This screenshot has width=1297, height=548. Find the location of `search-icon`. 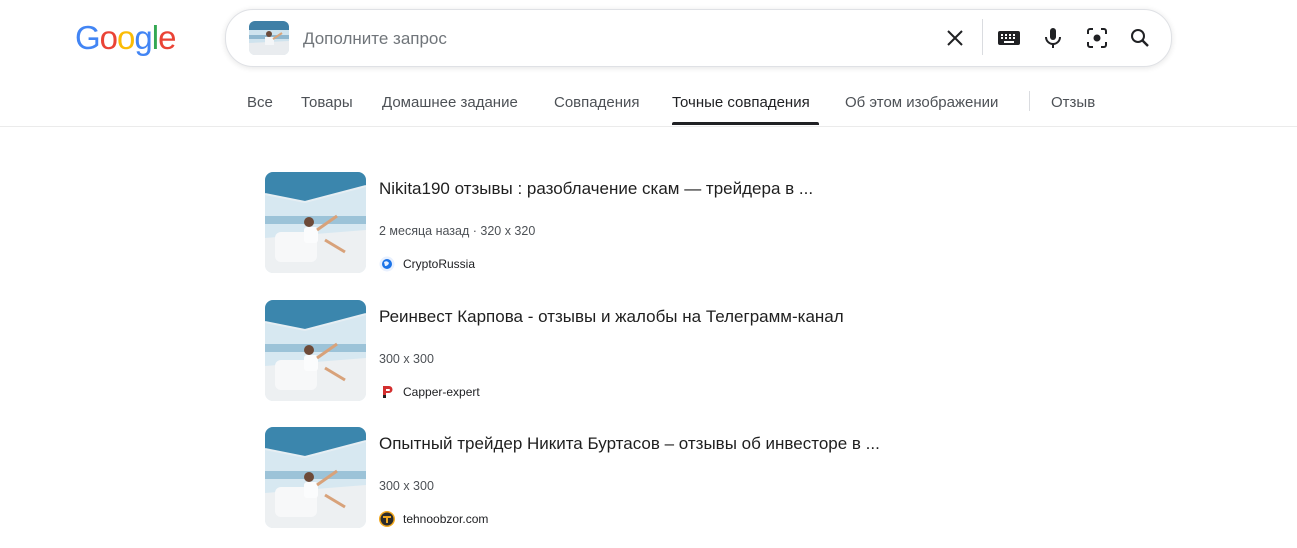

search-icon is located at coordinates (1140, 38).